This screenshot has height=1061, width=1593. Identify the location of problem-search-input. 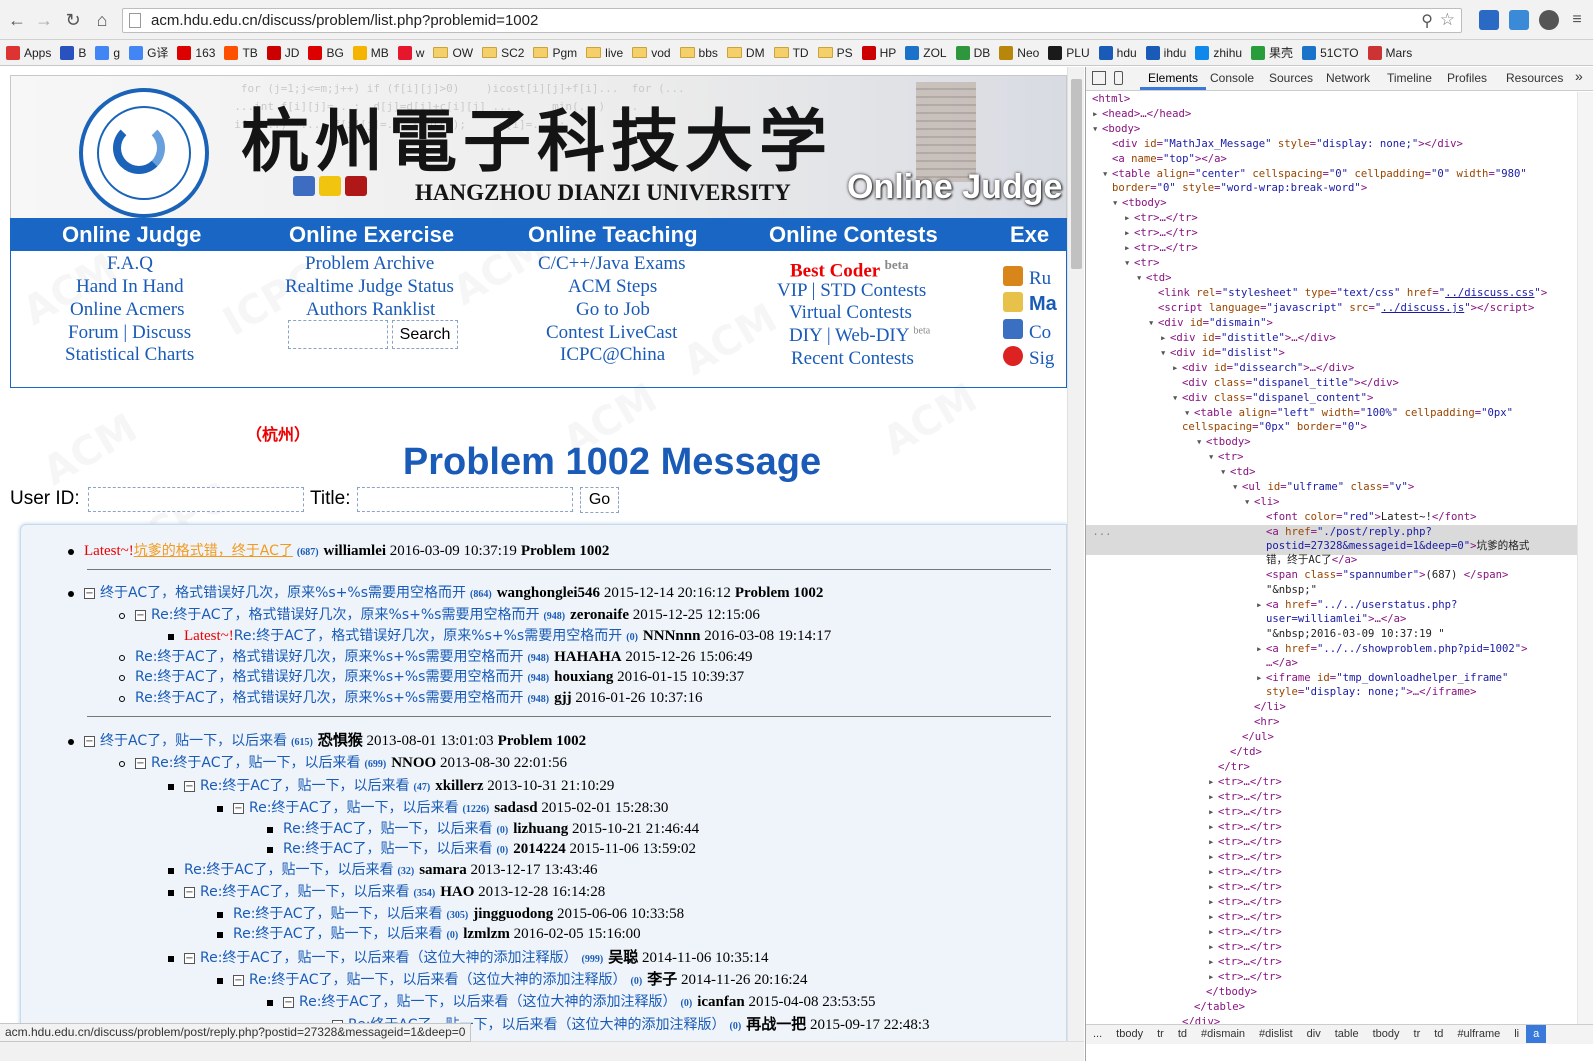
(338, 334).